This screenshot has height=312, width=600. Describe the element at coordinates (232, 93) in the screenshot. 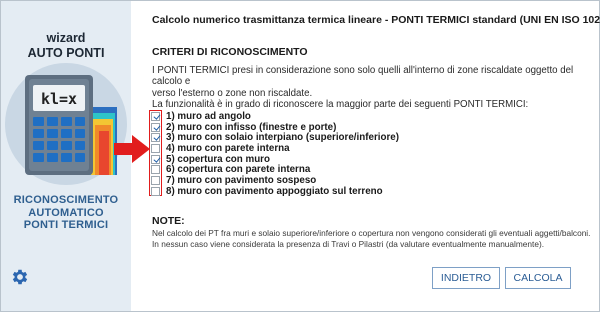

I see `intro-line2: verso l'esterno o zone non riscaldate.` at that location.